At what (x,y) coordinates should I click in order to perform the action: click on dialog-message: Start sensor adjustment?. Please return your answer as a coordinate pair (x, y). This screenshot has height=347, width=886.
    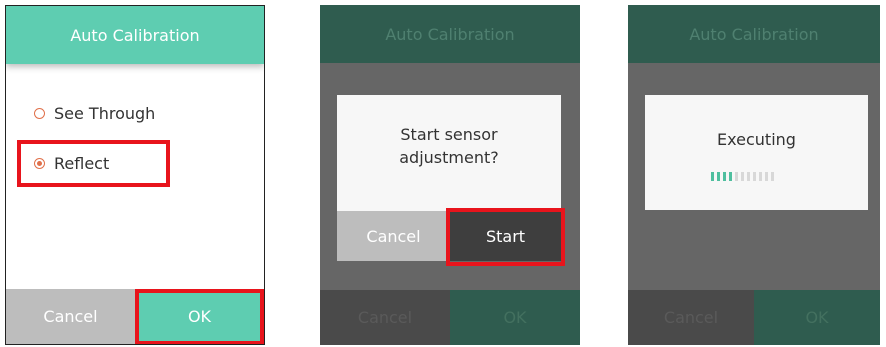
    Looking at the image, I should click on (449, 146).